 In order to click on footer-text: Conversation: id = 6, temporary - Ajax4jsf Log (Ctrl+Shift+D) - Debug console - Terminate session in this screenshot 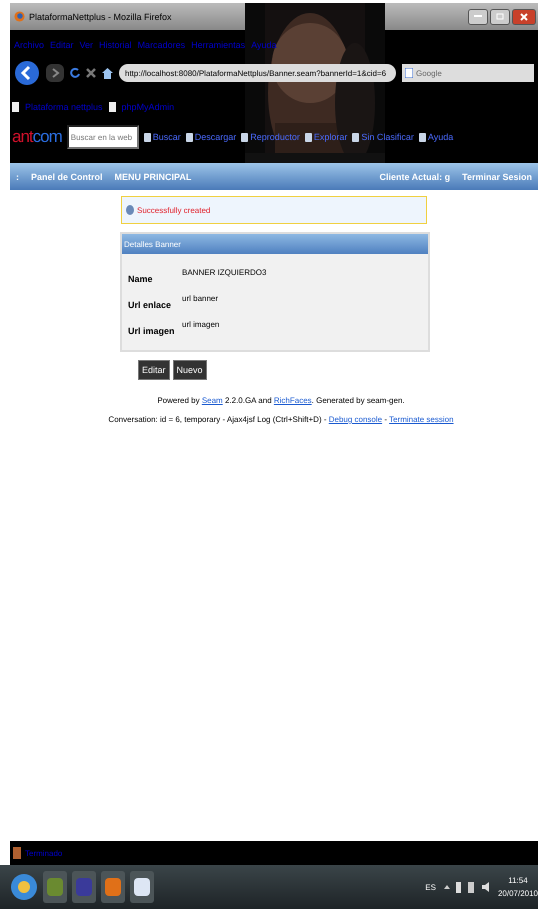, I will do `click(281, 419)`.